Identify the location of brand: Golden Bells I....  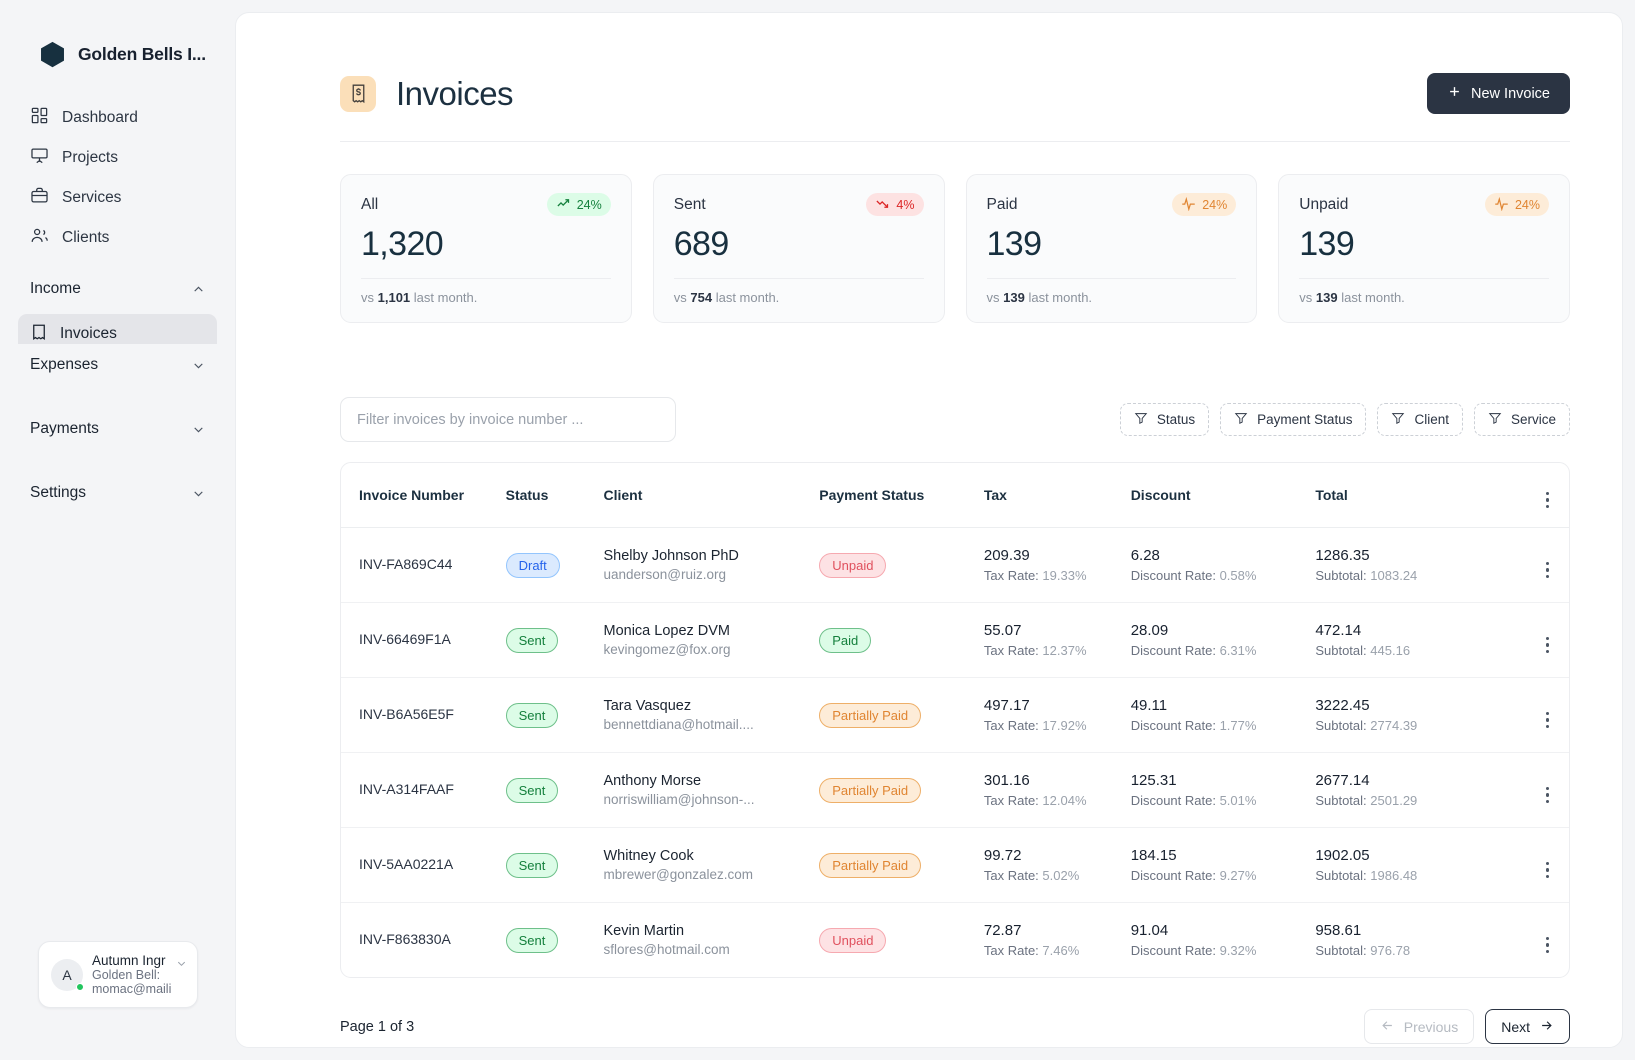
(117, 34).